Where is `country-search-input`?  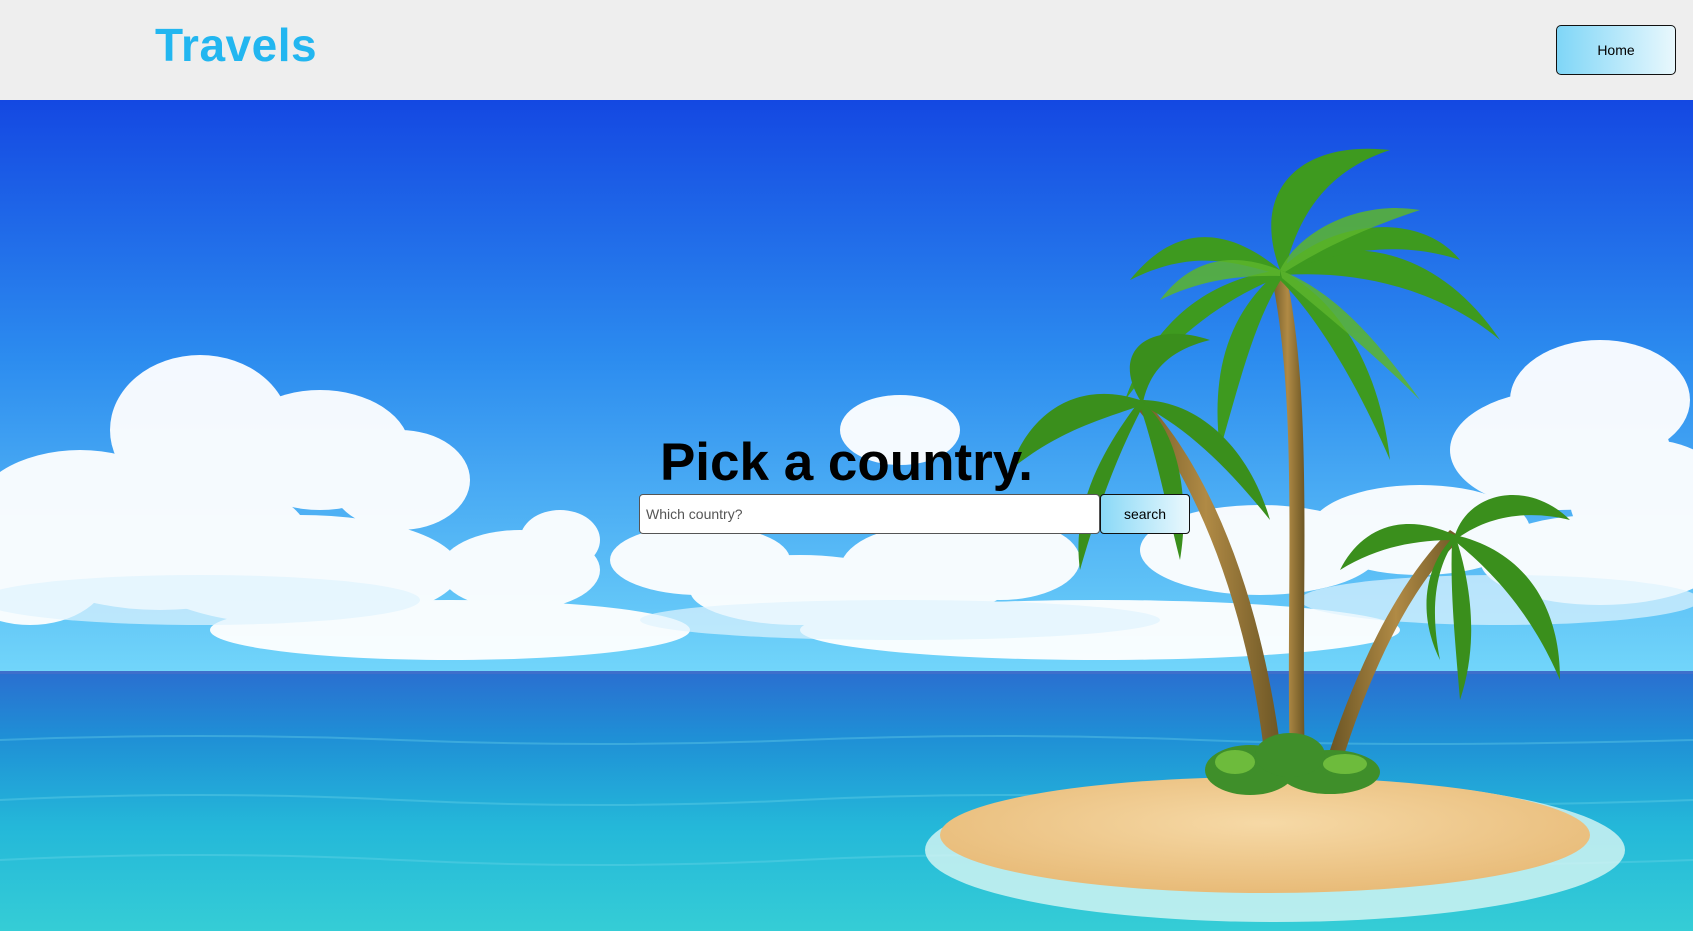 country-search-input is located at coordinates (869, 514).